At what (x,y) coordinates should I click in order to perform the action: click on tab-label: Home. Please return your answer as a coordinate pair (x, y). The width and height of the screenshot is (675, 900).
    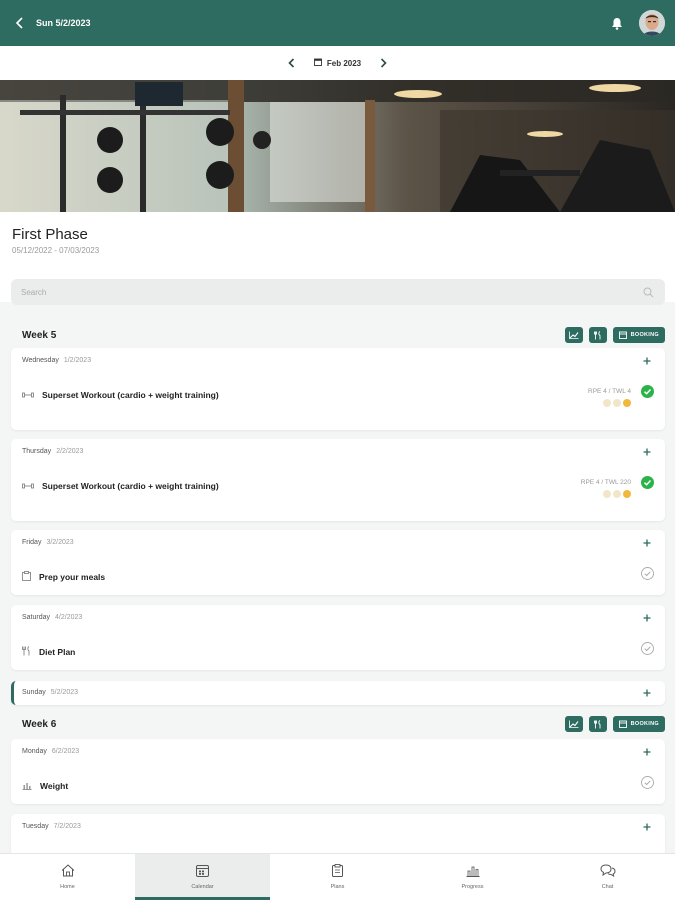
    Looking at the image, I should click on (67, 887).